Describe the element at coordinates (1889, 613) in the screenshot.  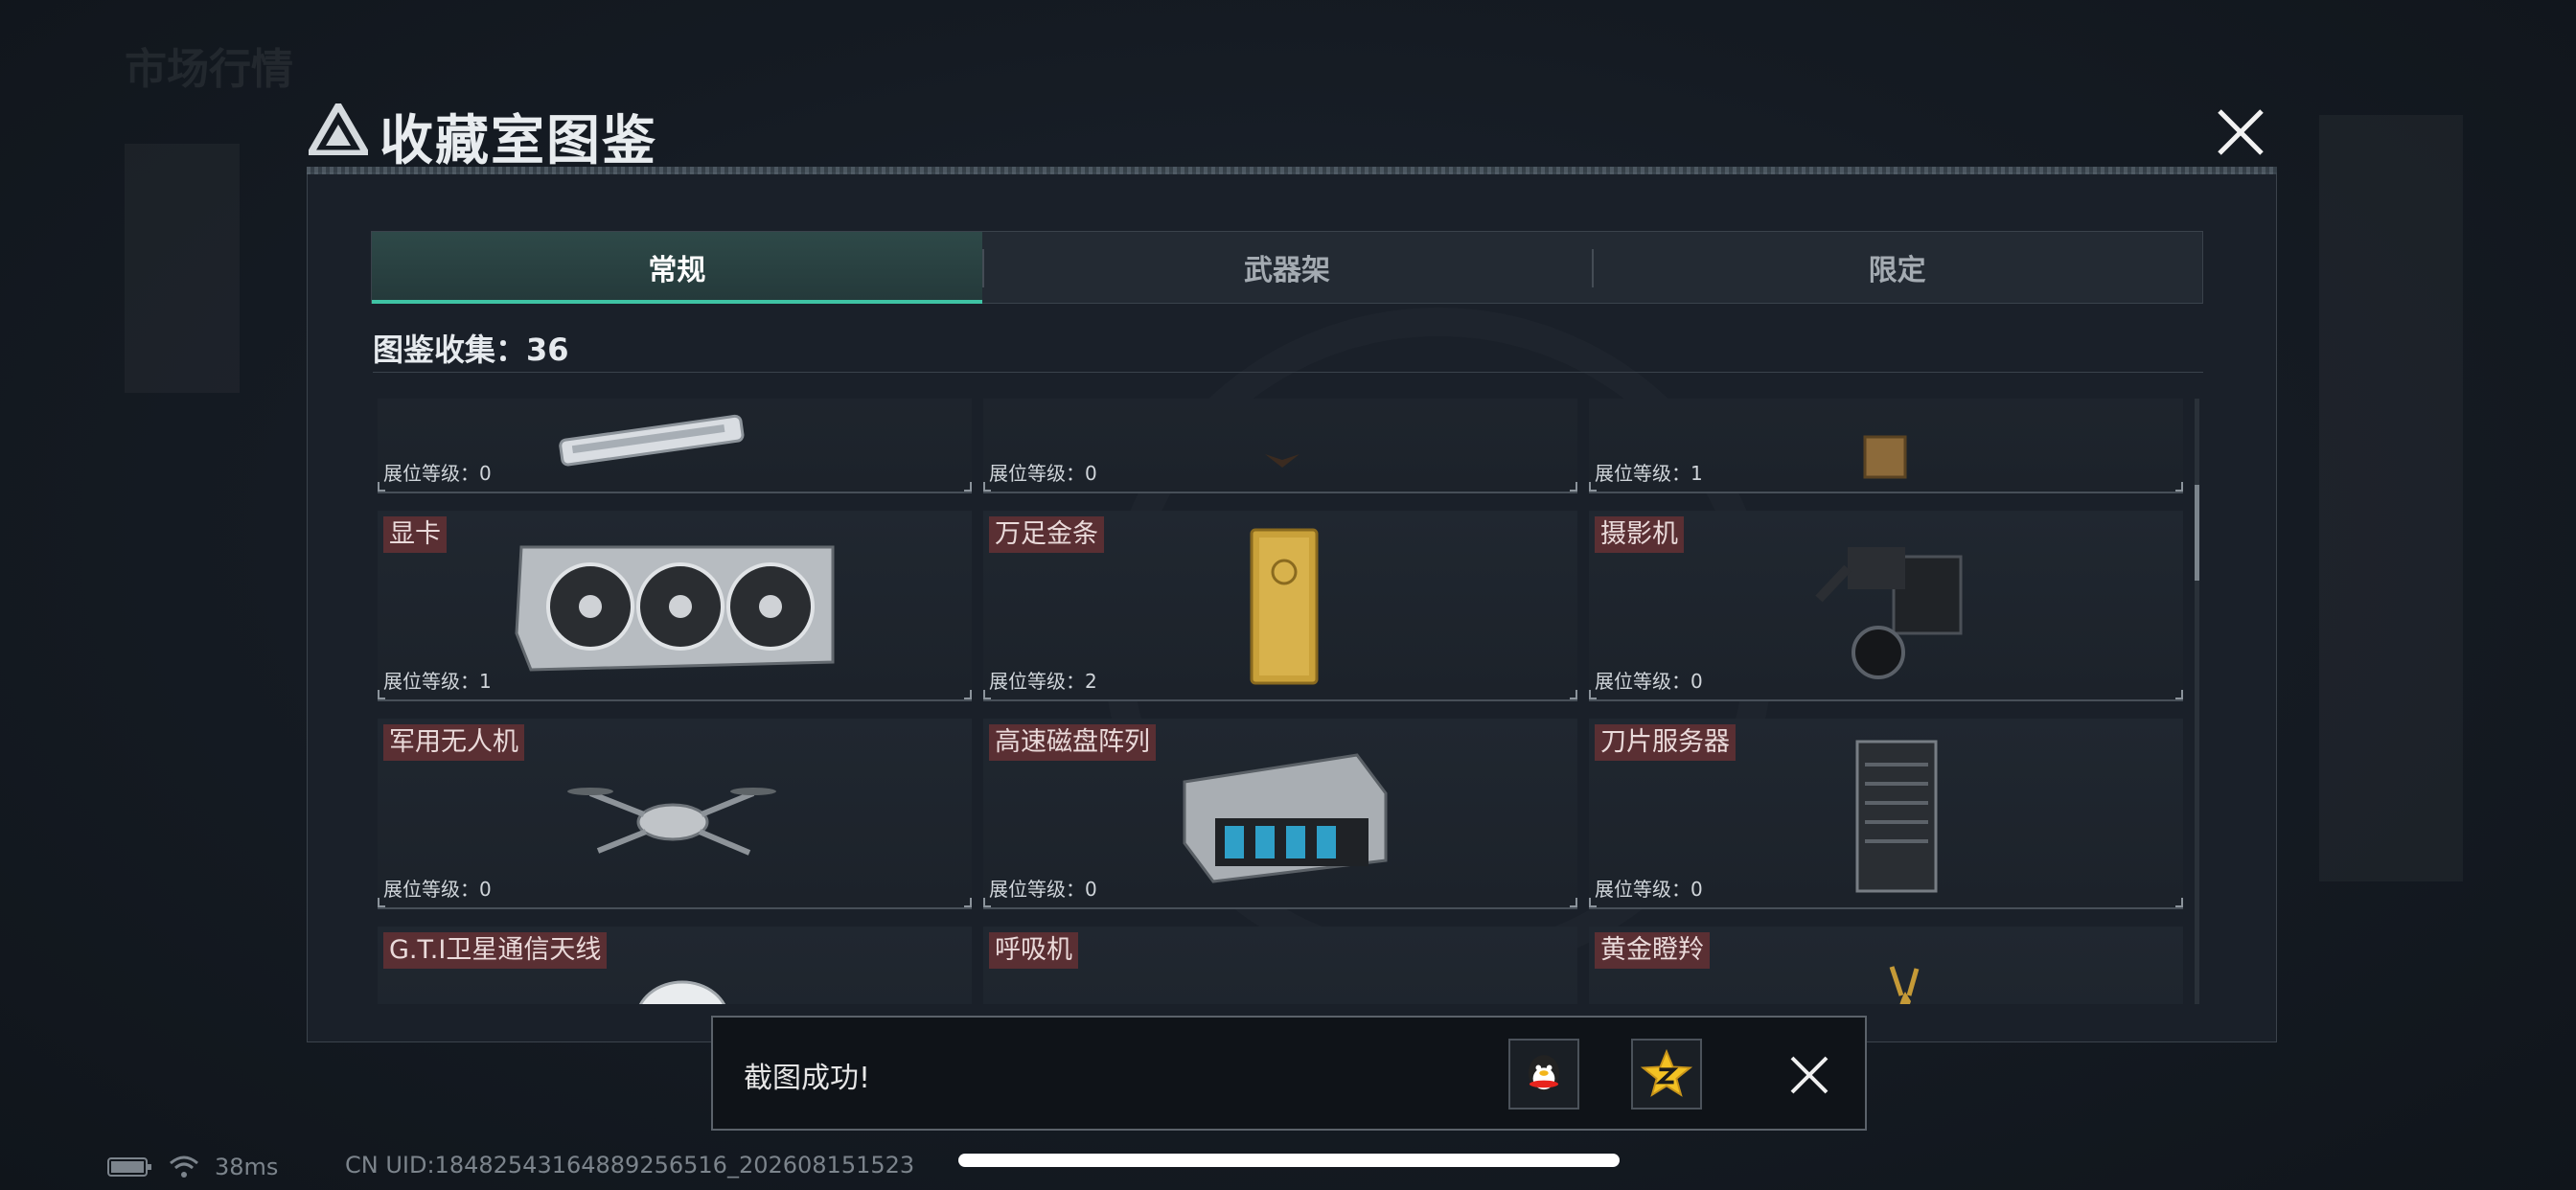
I see `video-camera-icon` at that location.